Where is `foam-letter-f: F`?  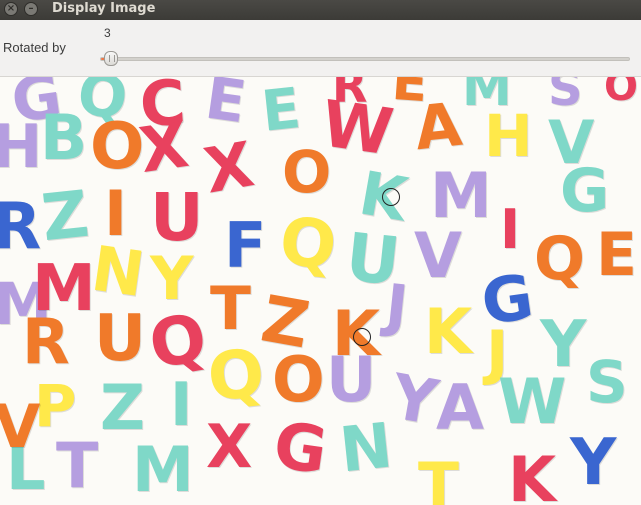 foam-letter-f: F is located at coordinates (245, 245).